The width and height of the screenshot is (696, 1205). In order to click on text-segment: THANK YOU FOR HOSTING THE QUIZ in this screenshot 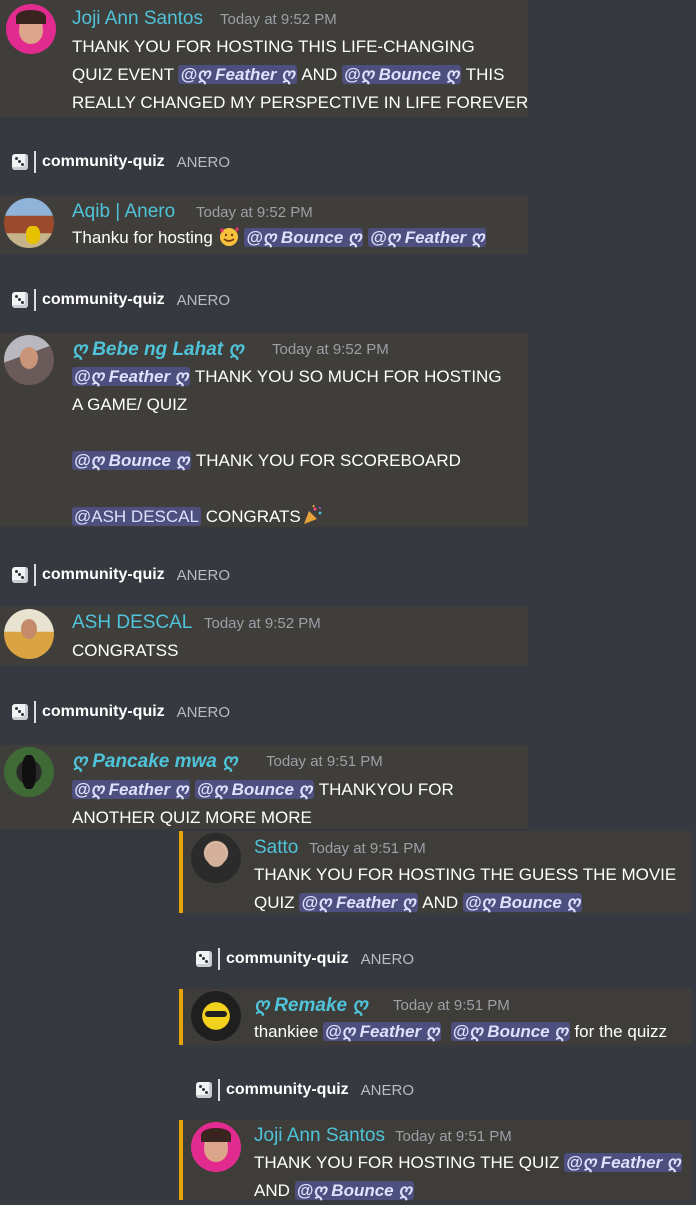, I will do `click(409, 1162)`.